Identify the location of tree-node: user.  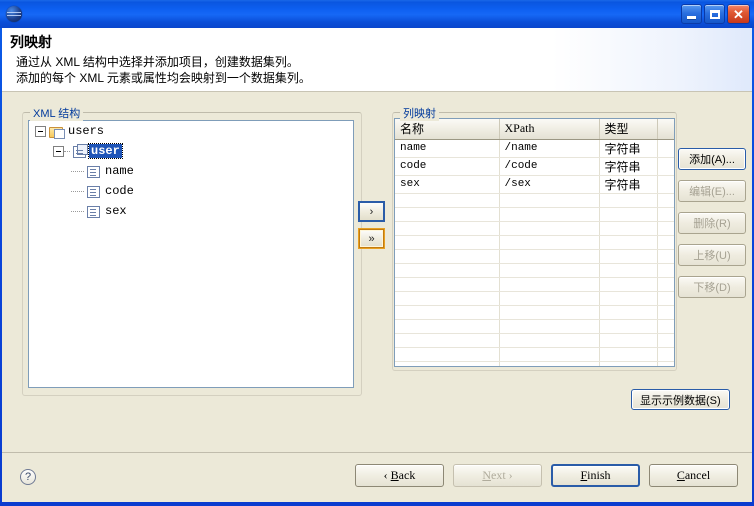
(191, 151).